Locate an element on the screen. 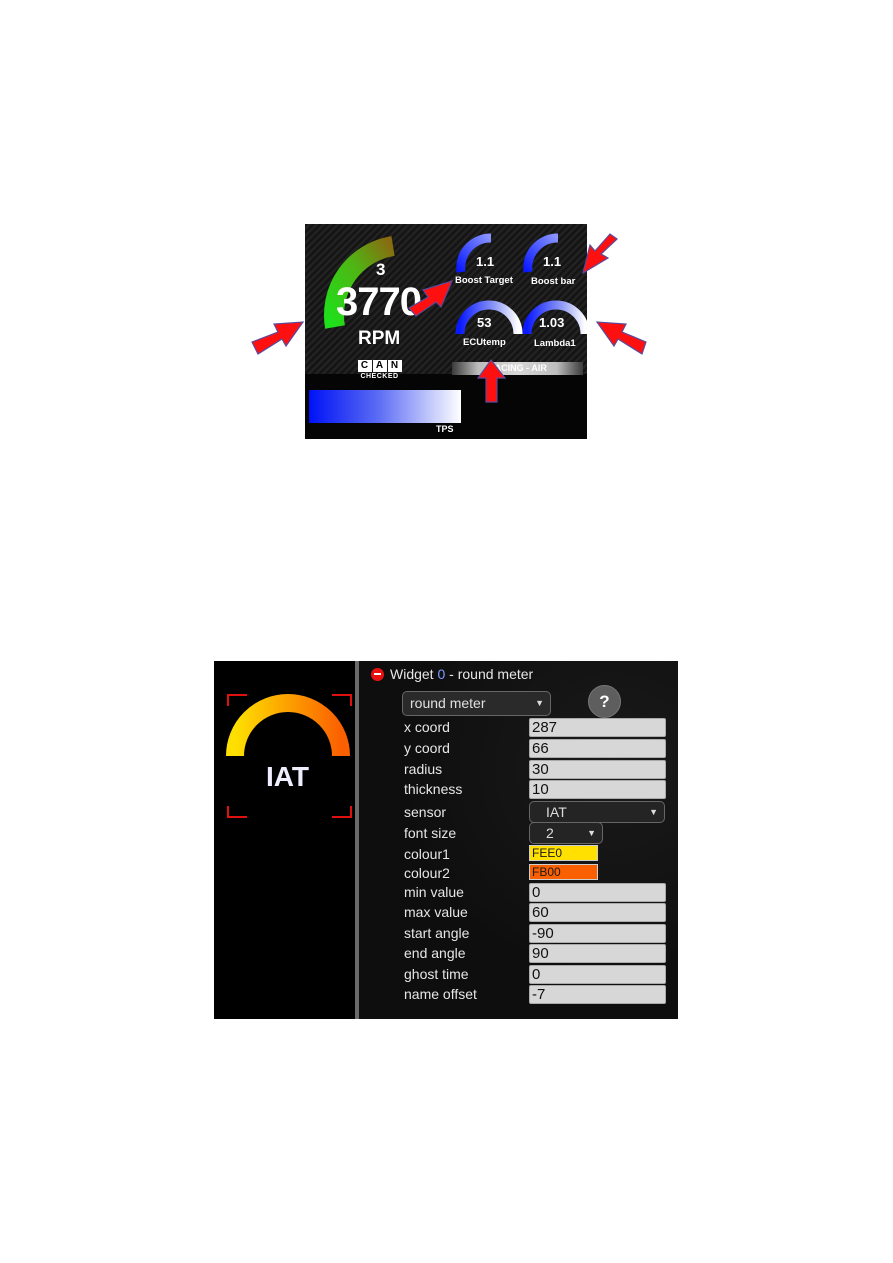  field-label: font size is located at coordinates (430, 833).